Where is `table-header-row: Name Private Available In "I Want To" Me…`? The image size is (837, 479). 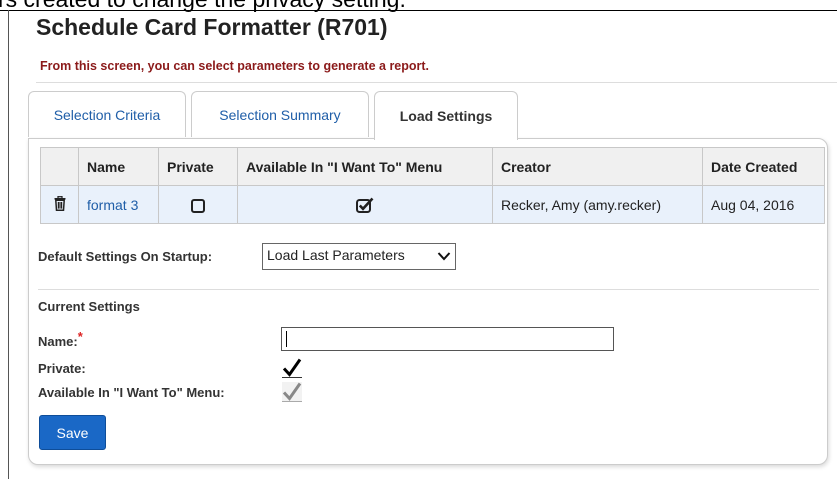 table-header-row: Name Private Available In "I Want To" Me… is located at coordinates (432, 166).